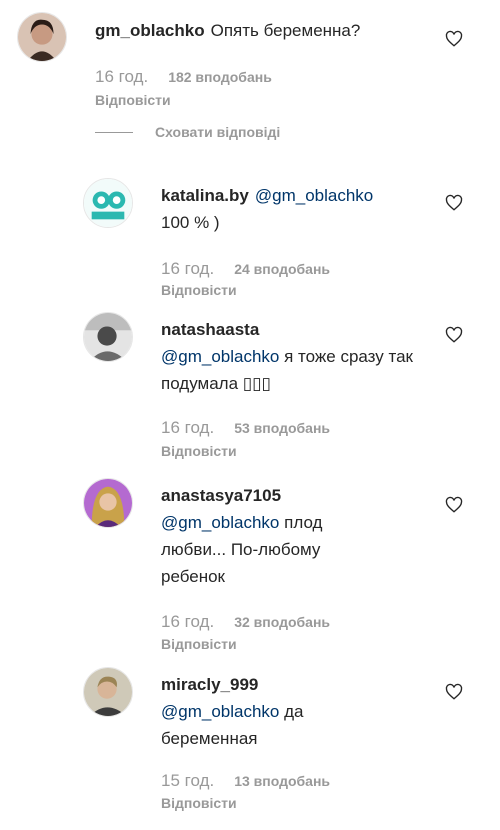  I want to click on comment-body: 100 % ), so click(190, 222).